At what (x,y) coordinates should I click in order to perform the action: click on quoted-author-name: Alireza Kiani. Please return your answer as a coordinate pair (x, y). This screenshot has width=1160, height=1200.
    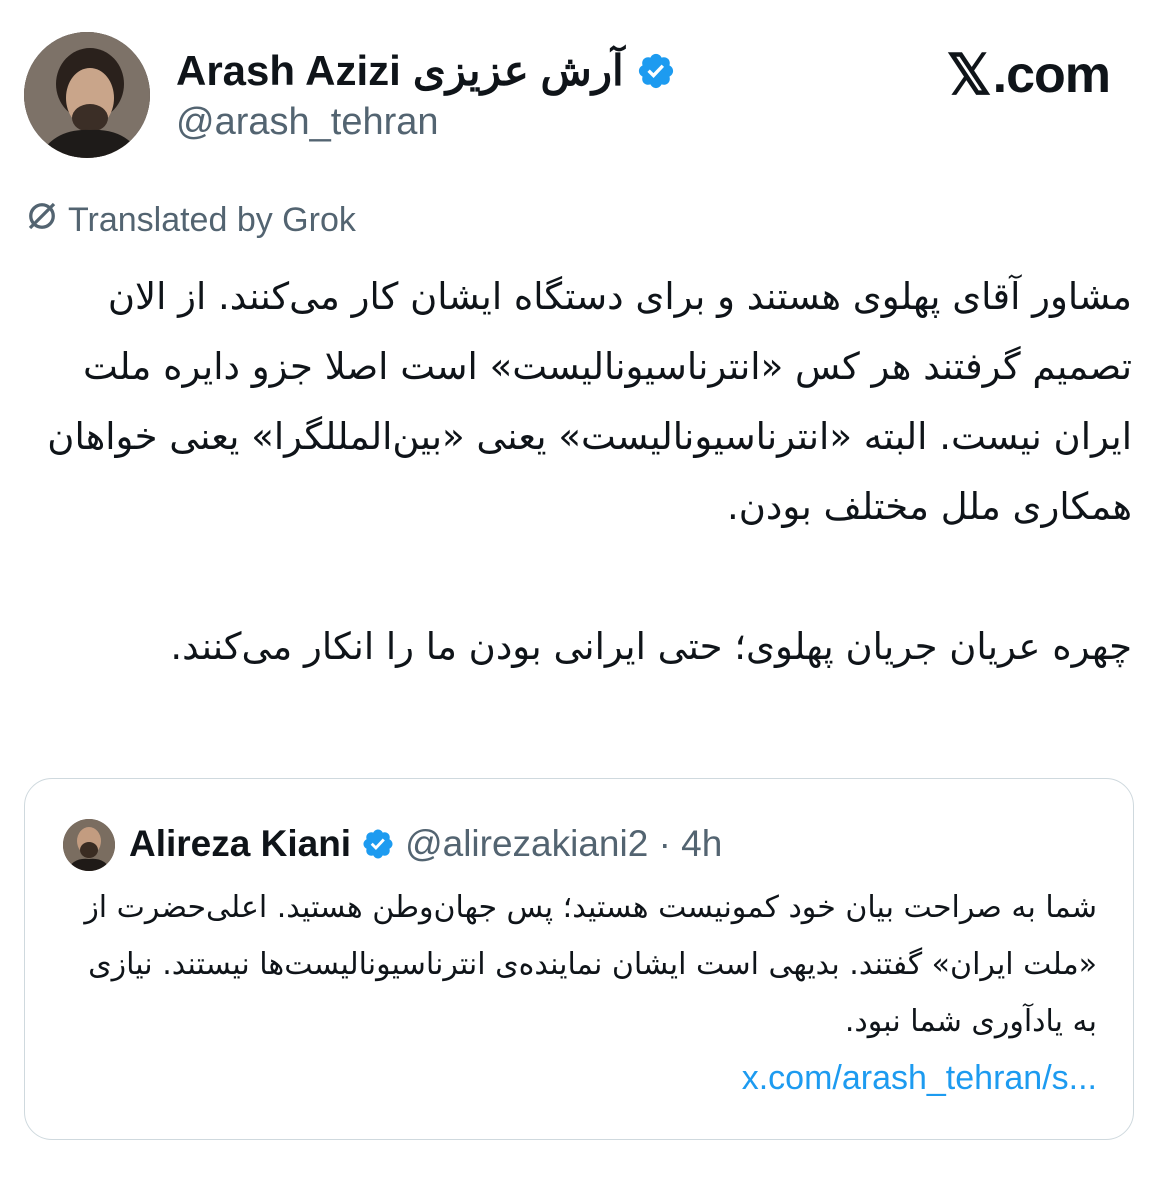
    Looking at the image, I should click on (240, 844).